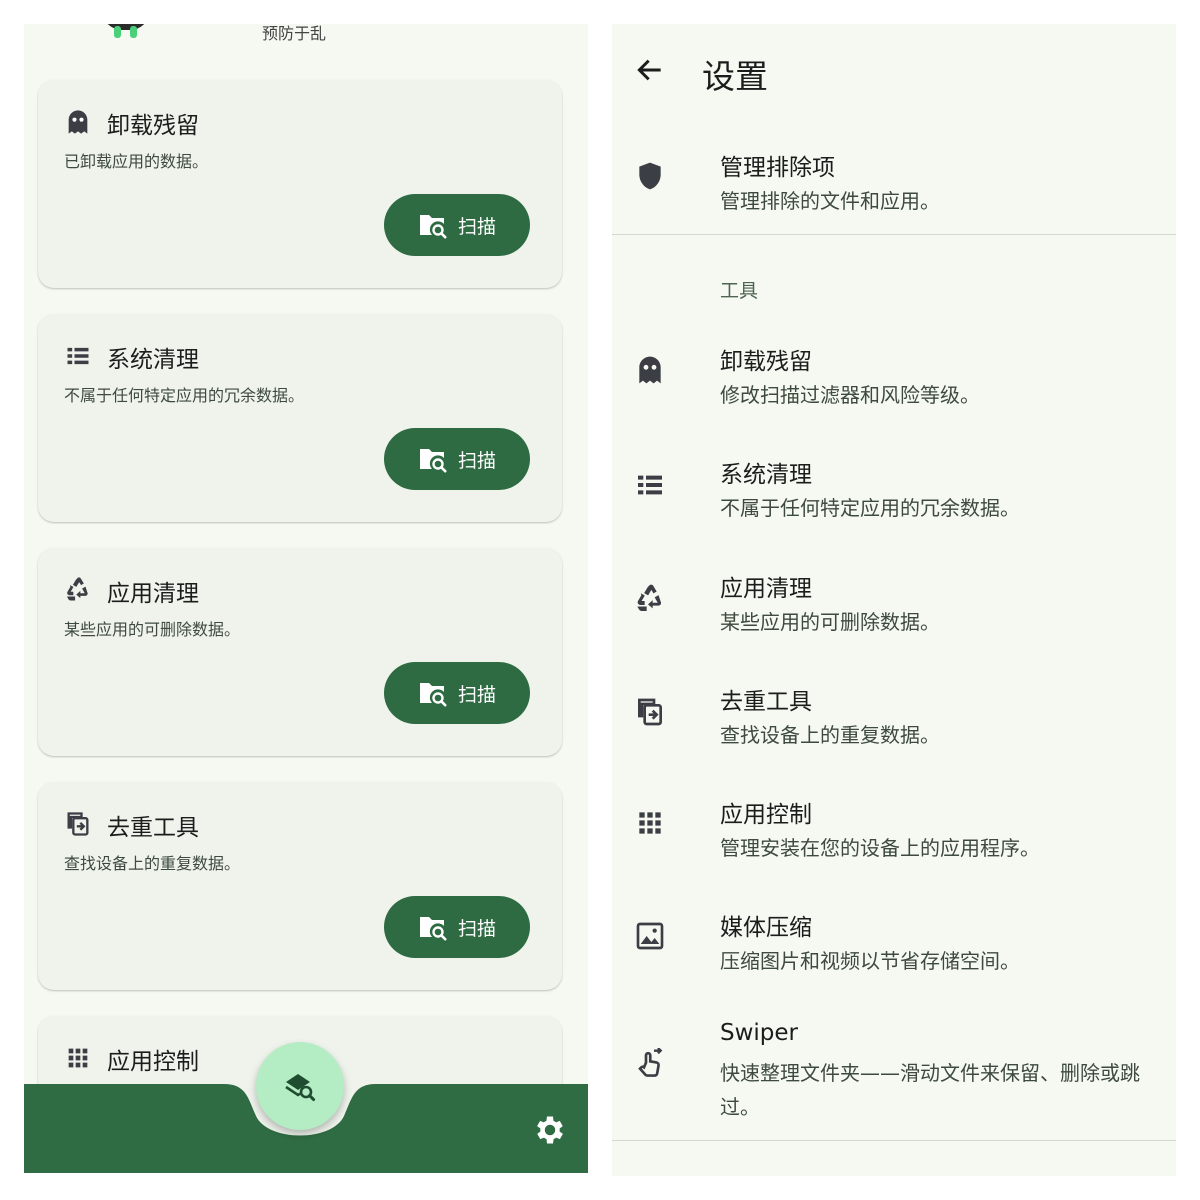 The height and width of the screenshot is (1200, 1200). Describe the element at coordinates (830, 201) in the screenshot. I see `row-description: 管理排除的文件和应用。` at that location.